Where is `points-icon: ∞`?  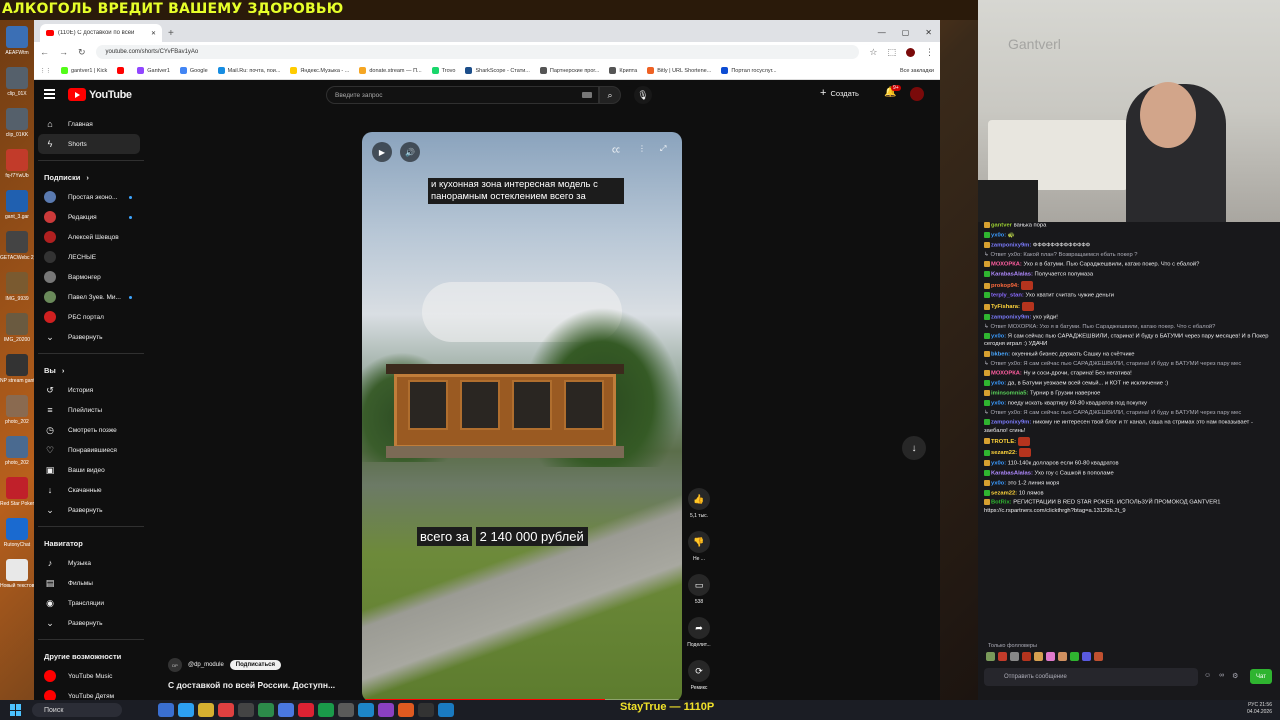 points-icon: ∞ is located at coordinates (1221, 676).